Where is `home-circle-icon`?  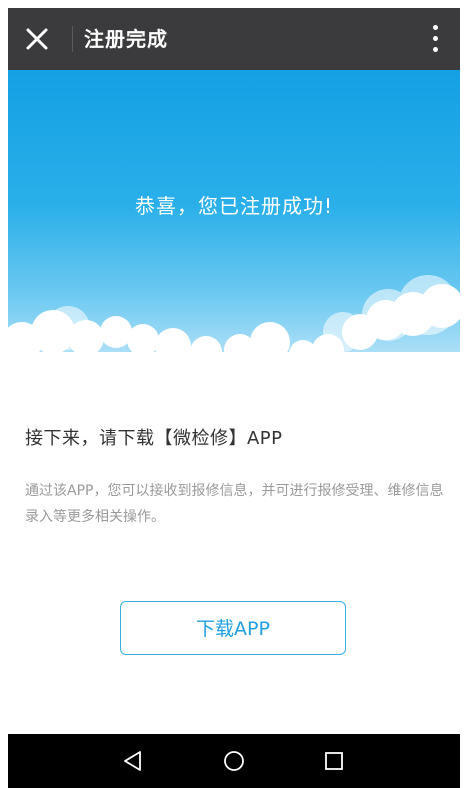
home-circle-icon is located at coordinates (234, 761).